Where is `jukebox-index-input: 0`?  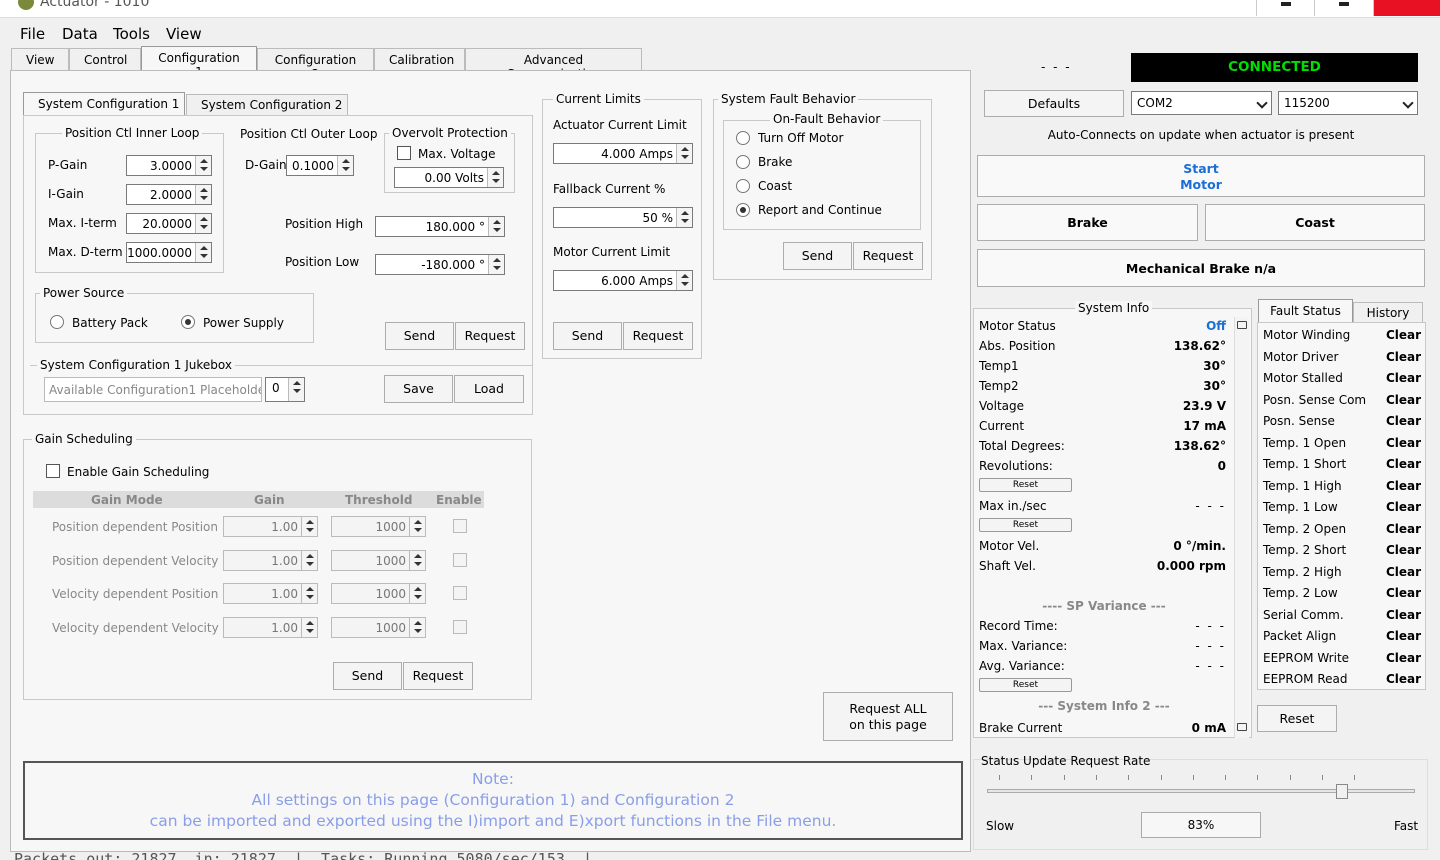
jukebox-index-input: 0 is located at coordinates (285, 389).